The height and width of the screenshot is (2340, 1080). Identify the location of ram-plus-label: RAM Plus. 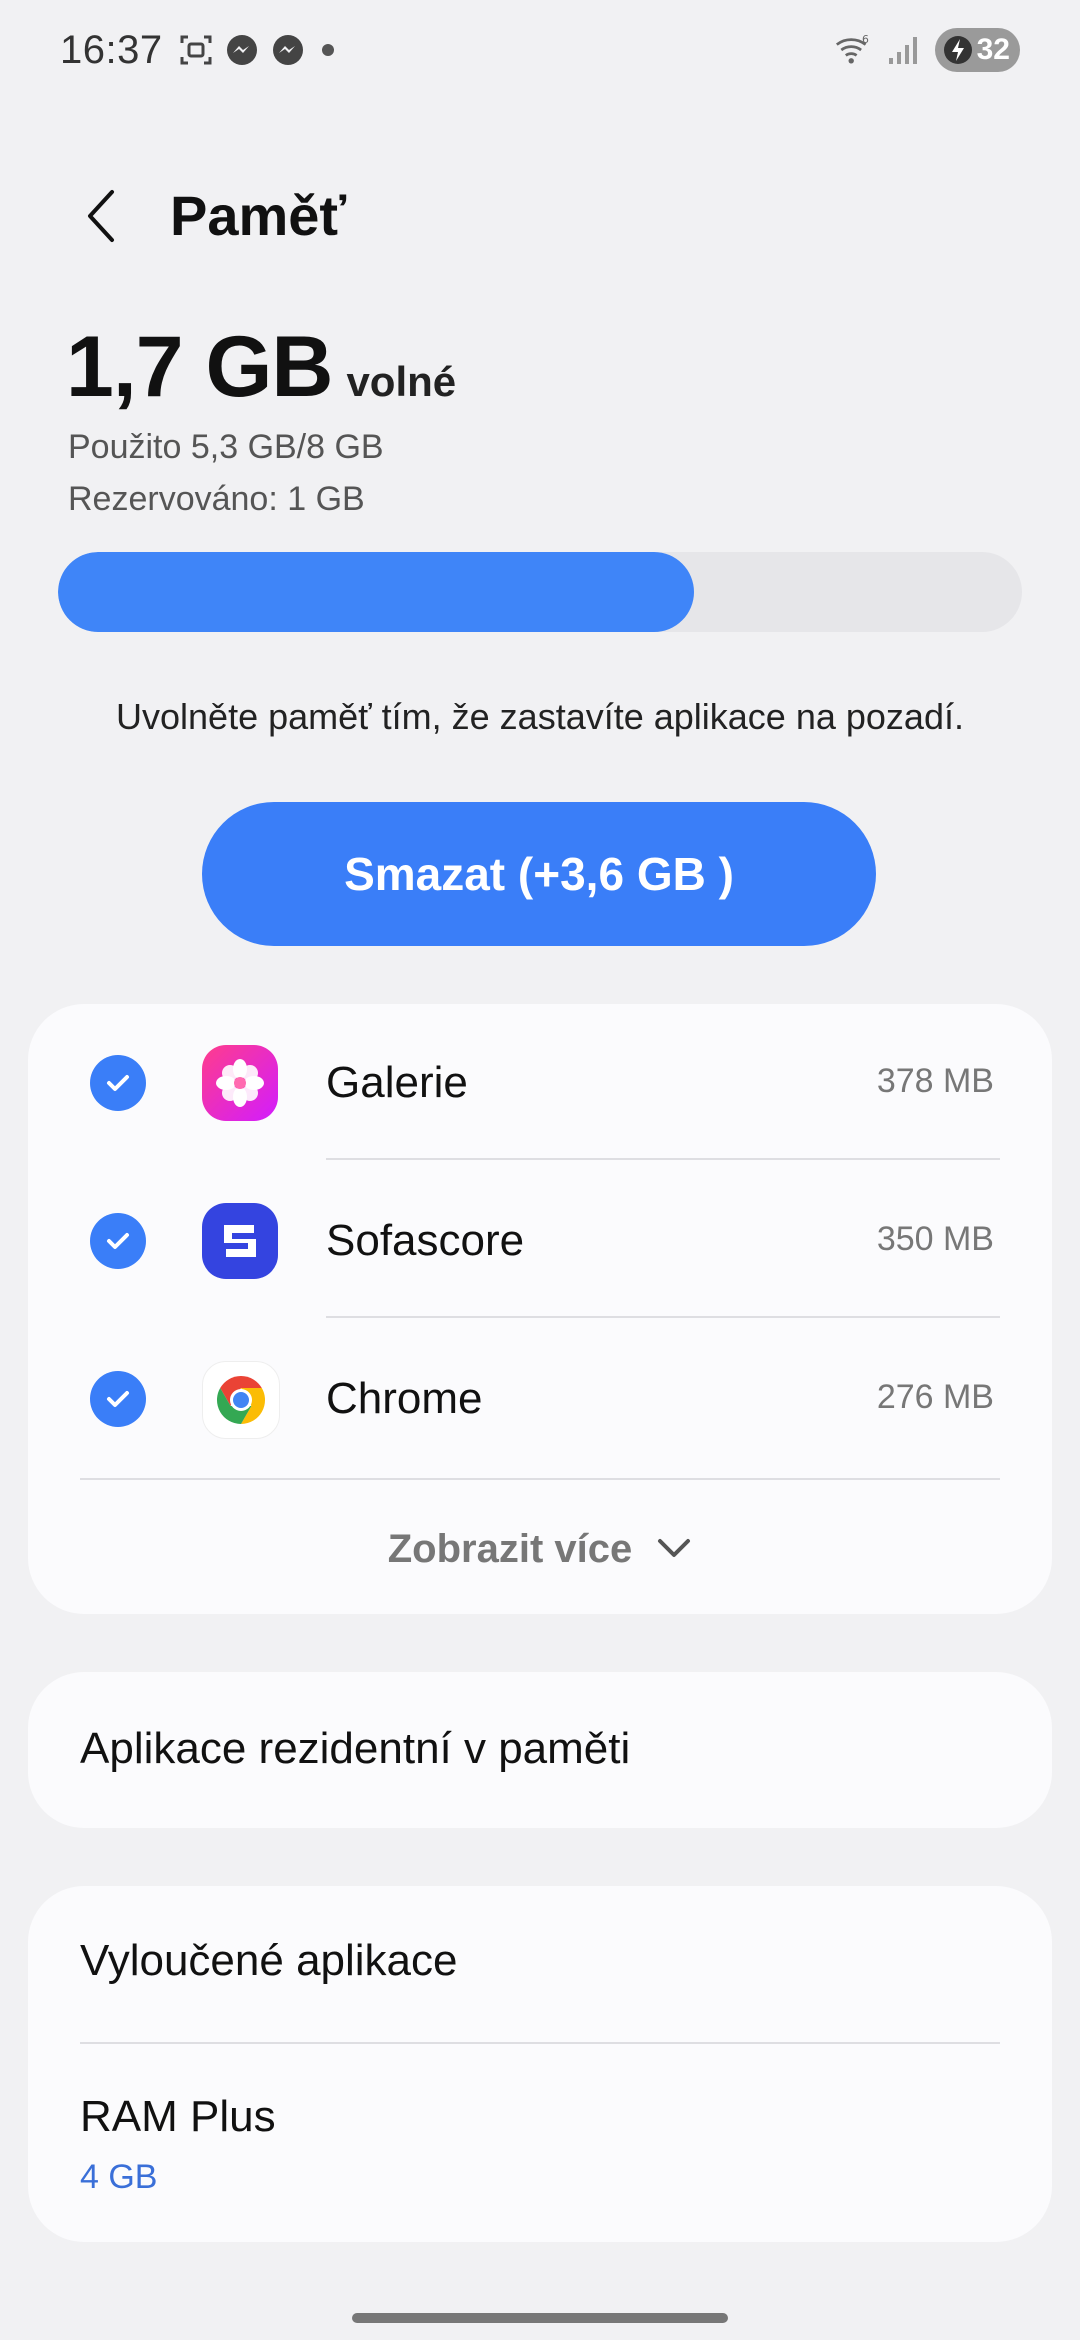
(178, 2116).